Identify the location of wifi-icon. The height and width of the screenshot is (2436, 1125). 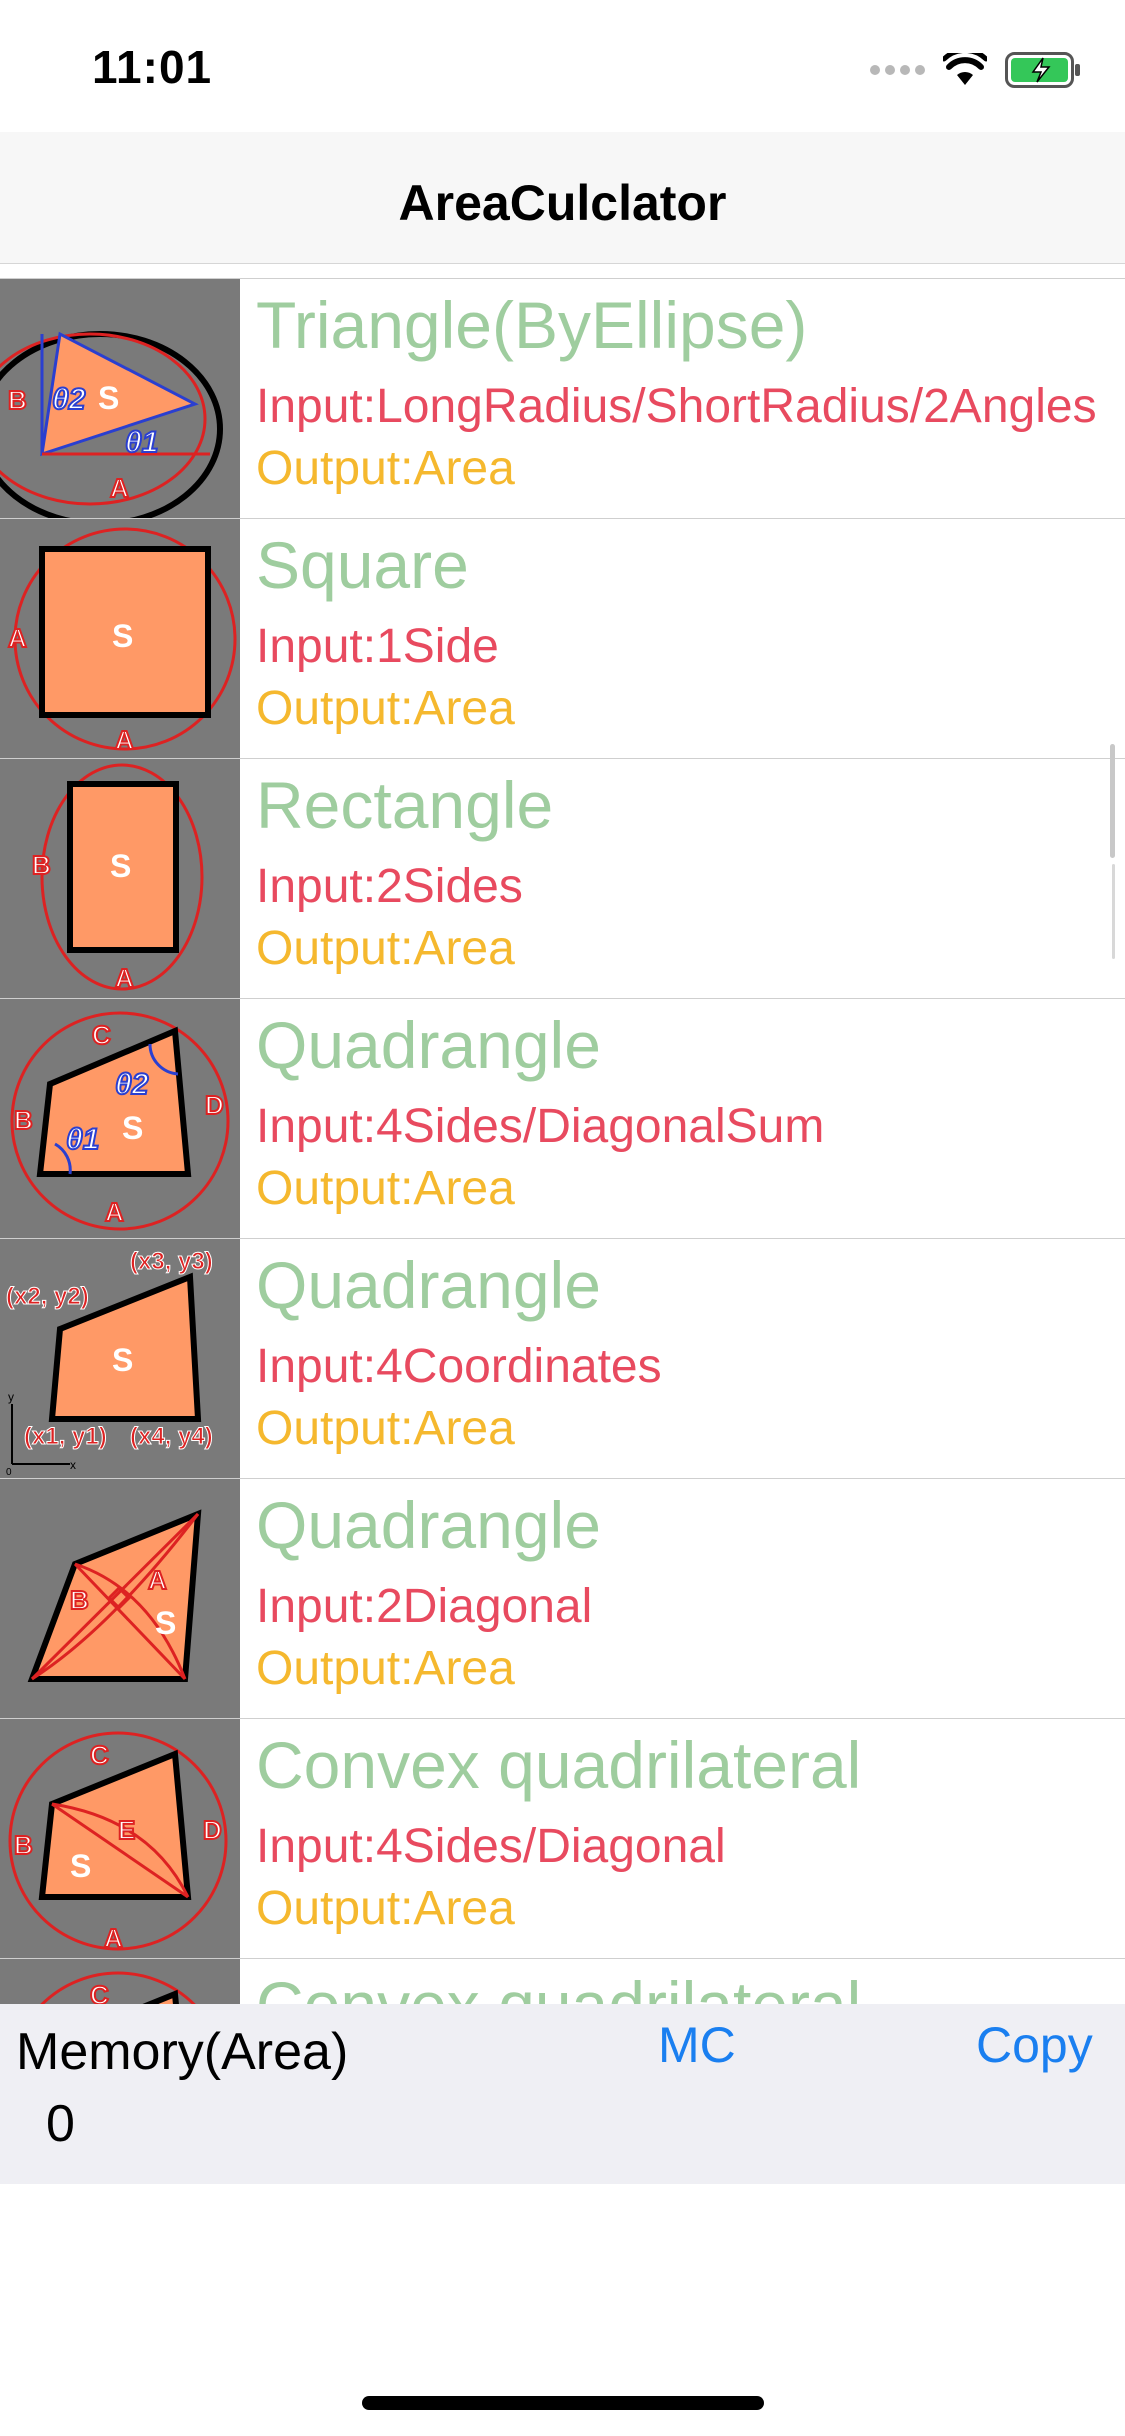
(965, 69).